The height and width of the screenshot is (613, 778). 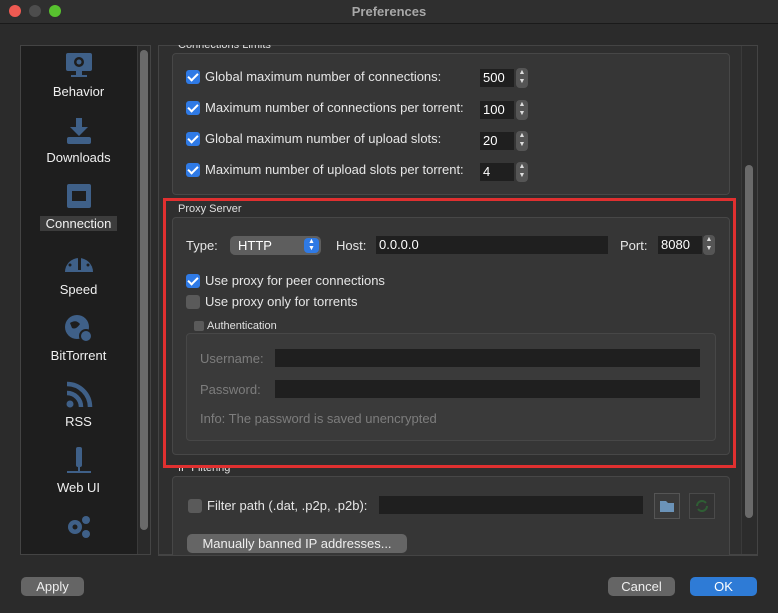 I want to click on sidebar-item-rss: RSS, so click(x=78, y=404).